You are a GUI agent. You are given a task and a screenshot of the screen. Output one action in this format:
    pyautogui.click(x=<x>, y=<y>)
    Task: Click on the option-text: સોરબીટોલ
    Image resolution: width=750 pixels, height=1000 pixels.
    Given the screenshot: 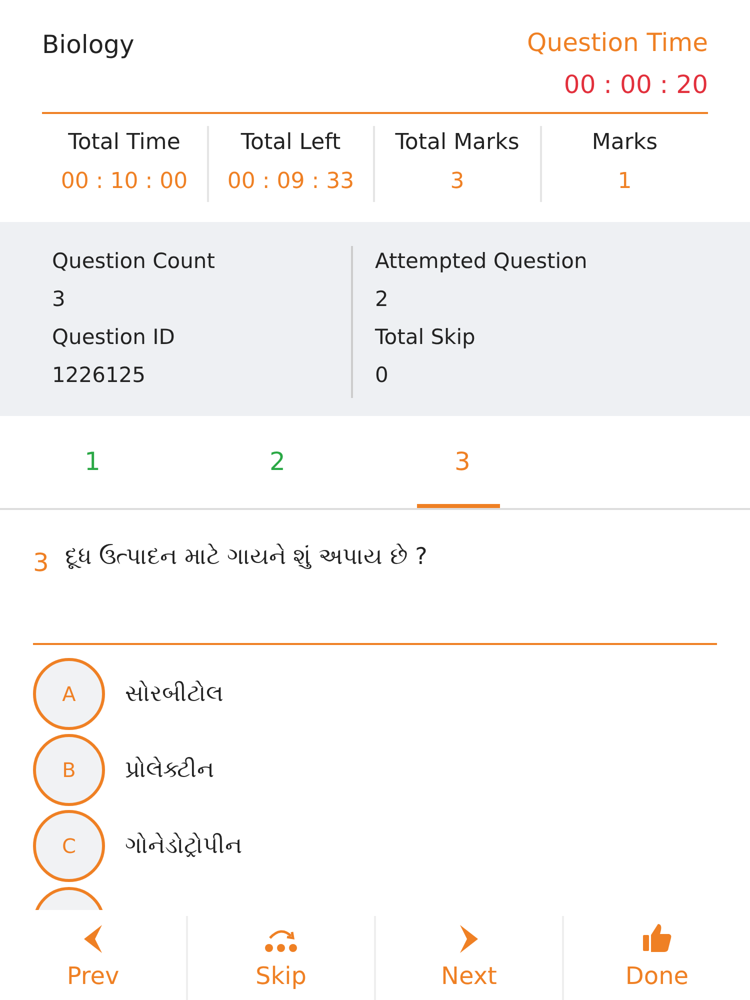 What is the action you would take?
    pyautogui.click(x=174, y=694)
    